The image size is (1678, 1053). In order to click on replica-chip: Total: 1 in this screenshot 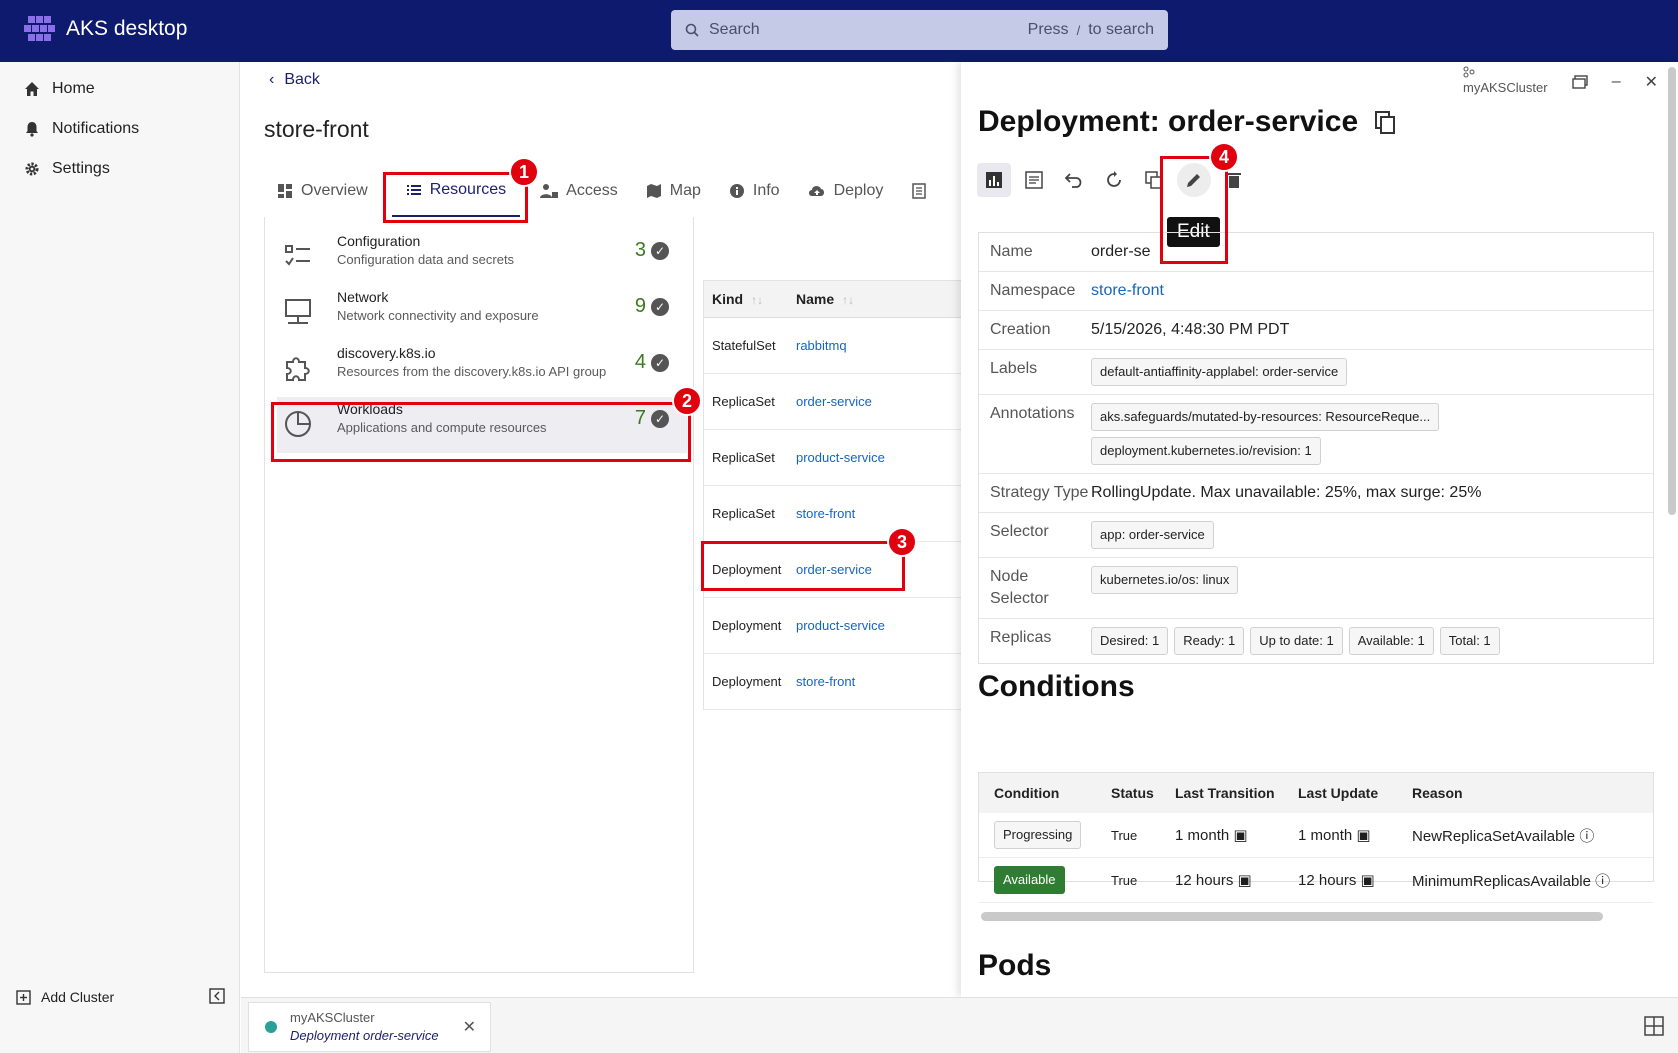, I will do `click(1469, 641)`.